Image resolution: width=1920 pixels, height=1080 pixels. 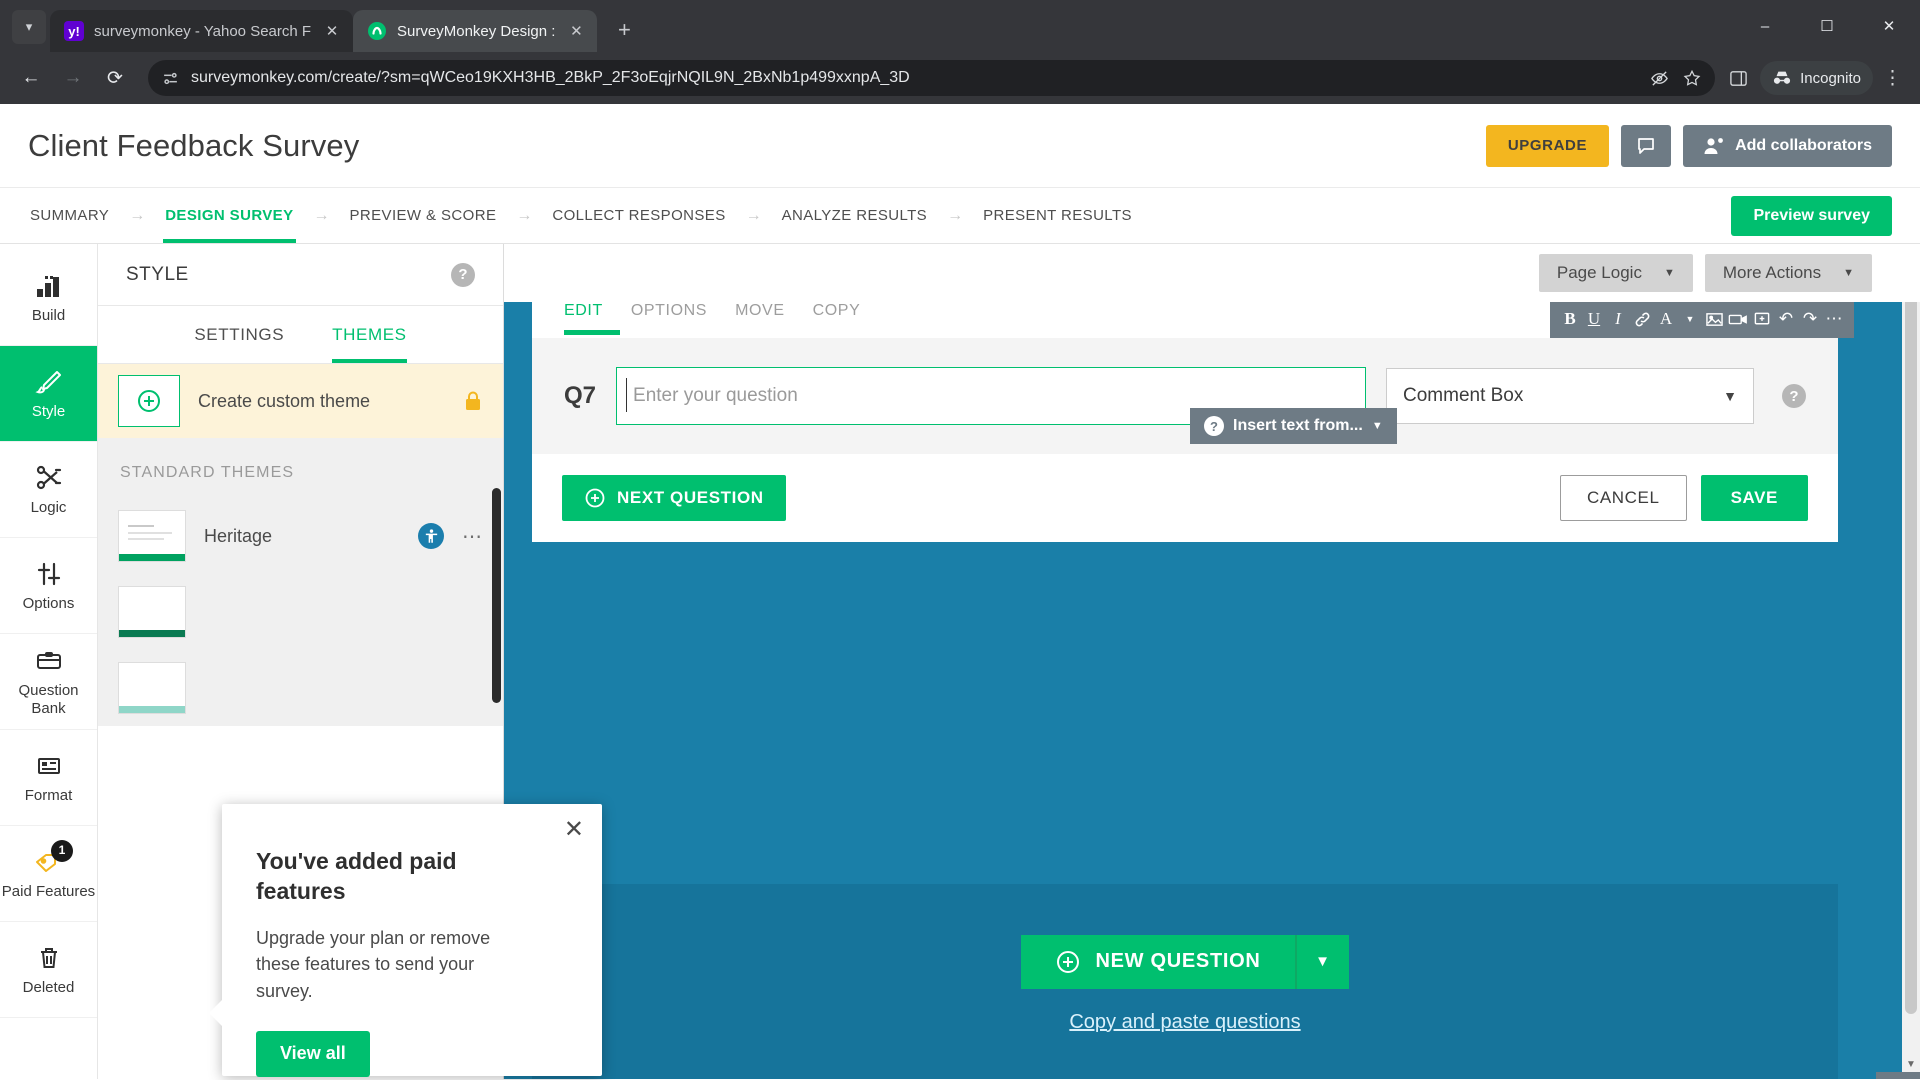 I want to click on speech-bubble-icon, so click(x=1646, y=146).